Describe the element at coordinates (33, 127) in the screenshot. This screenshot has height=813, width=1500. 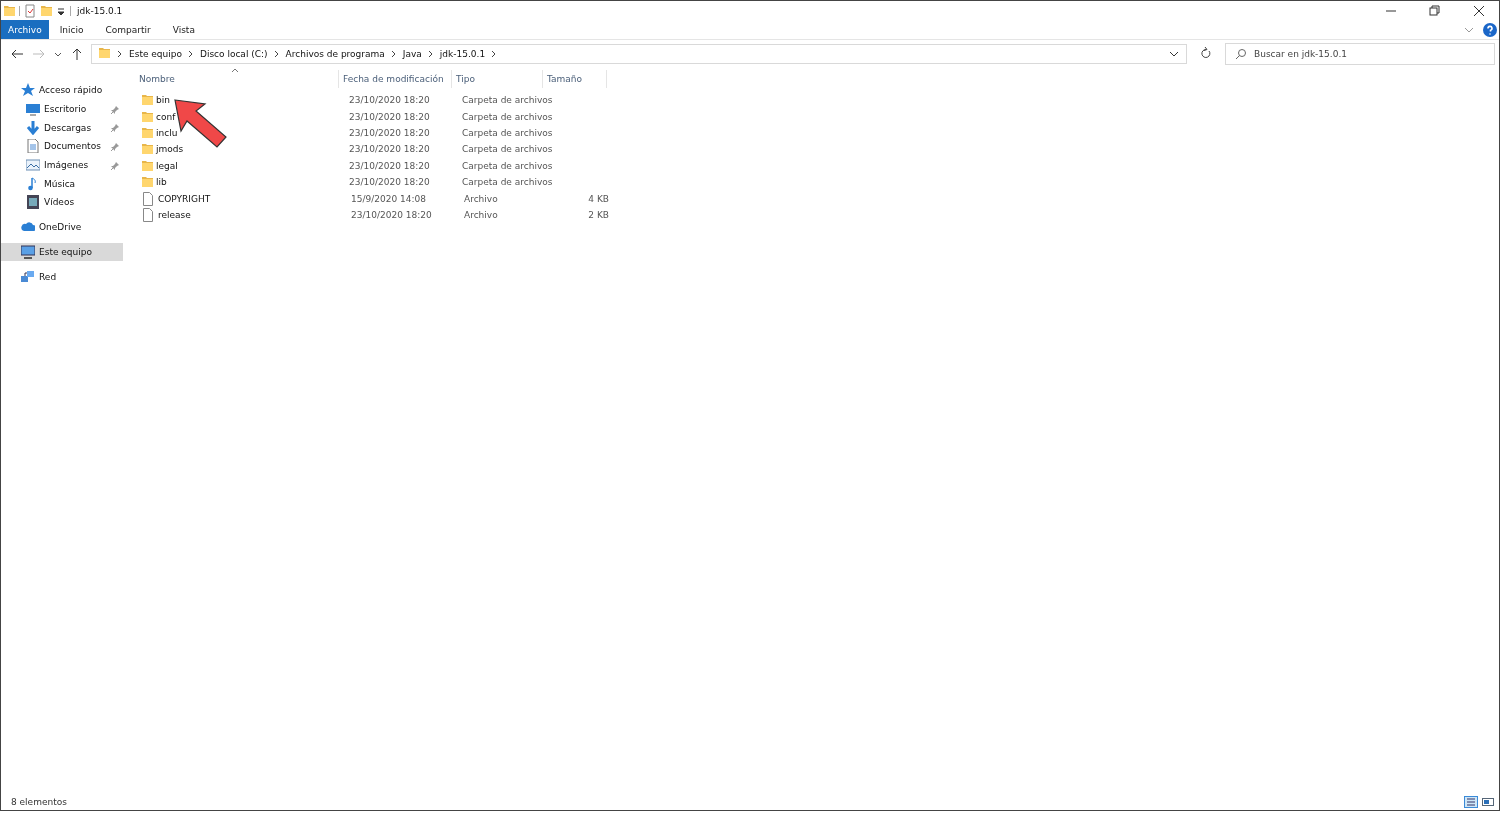
I see `down-arrow-icon` at that location.